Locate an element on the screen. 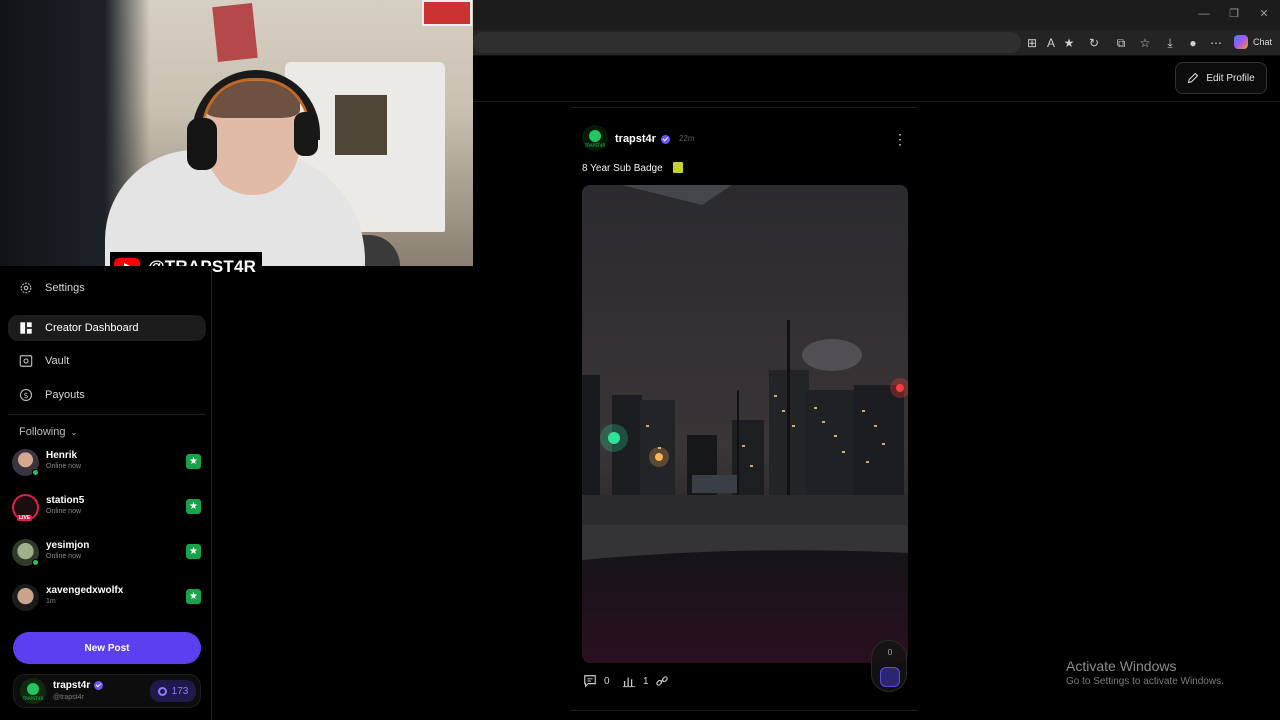 The image size is (1280, 720). extension-icon: ⧉ is located at coordinates (1121, 43).